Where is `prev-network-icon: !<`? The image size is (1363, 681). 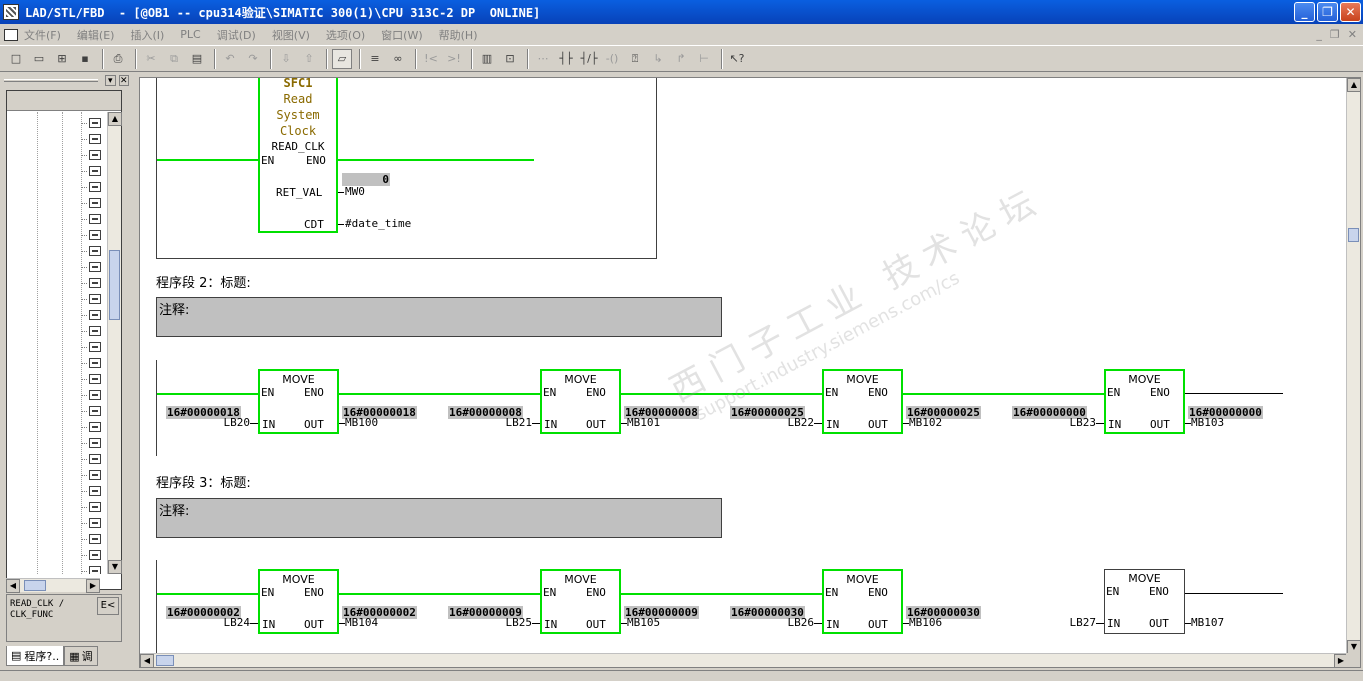 prev-network-icon: !< is located at coordinates (431, 59).